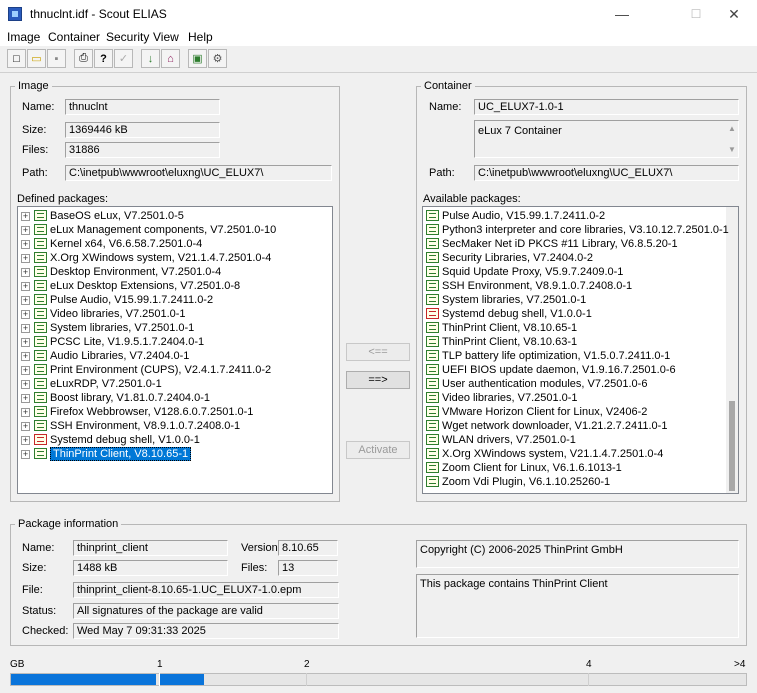 This screenshot has height=693, width=757. What do you see at coordinates (573, 384) in the screenshot?
I see `package-row: User authentication modules, V7.2501.0-6` at bounding box center [573, 384].